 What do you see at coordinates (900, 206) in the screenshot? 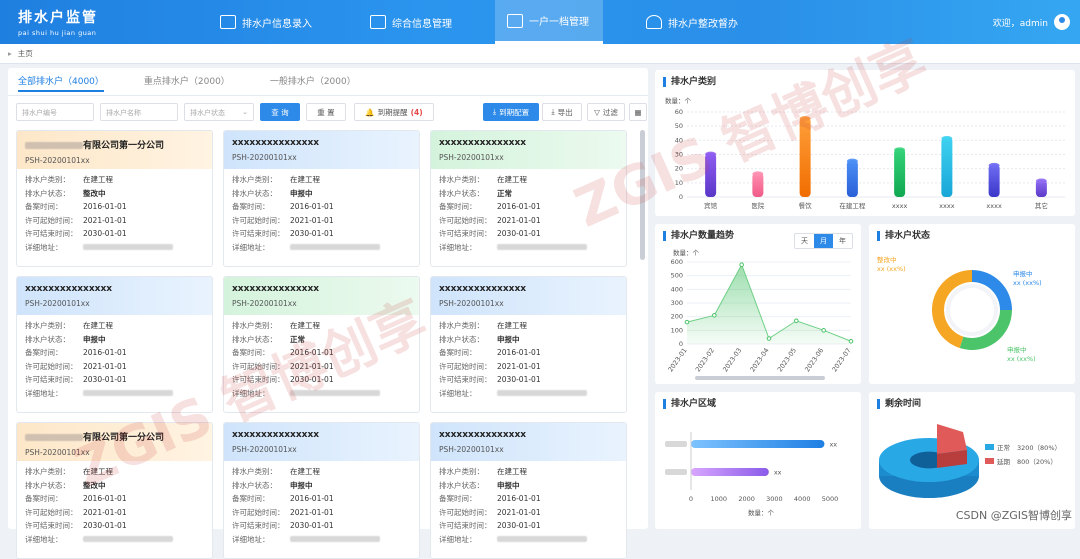
I see `x-tick-label: xxxx` at bounding box center [900, 206].